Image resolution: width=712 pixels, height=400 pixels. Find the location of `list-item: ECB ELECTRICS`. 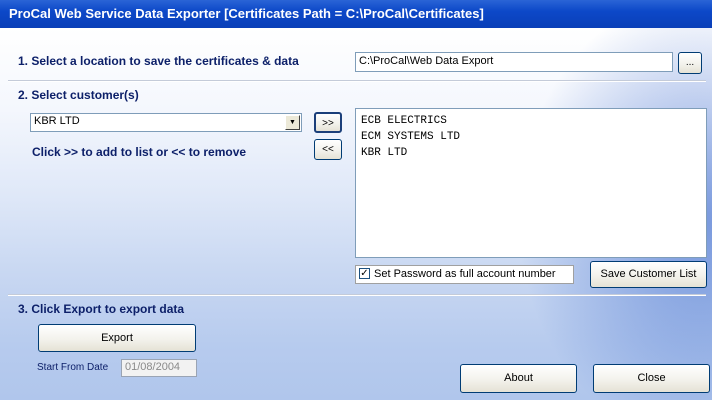

list-item: ECB ELECTRICS is located at coordinates (531, 121).